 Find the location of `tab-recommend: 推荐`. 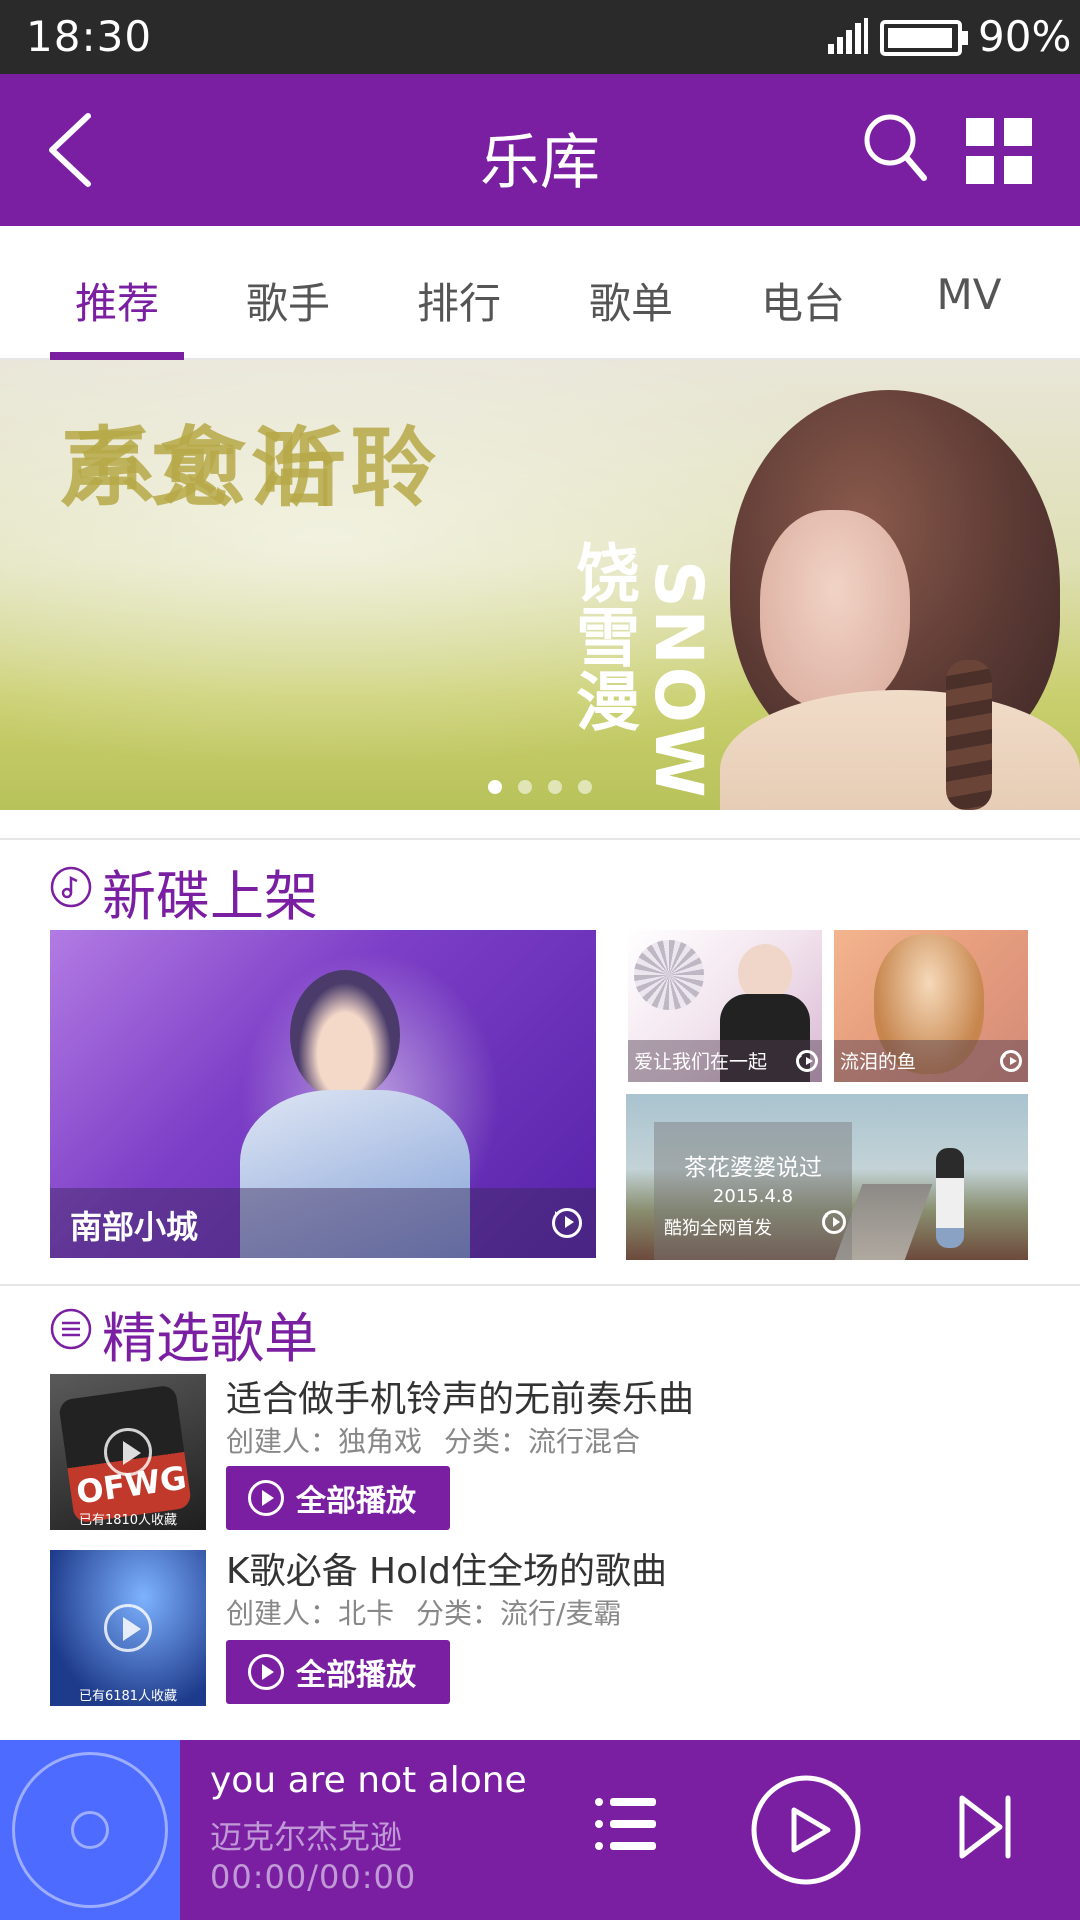

tab-recommend: 推荐 is located at coordinates (117, 300).